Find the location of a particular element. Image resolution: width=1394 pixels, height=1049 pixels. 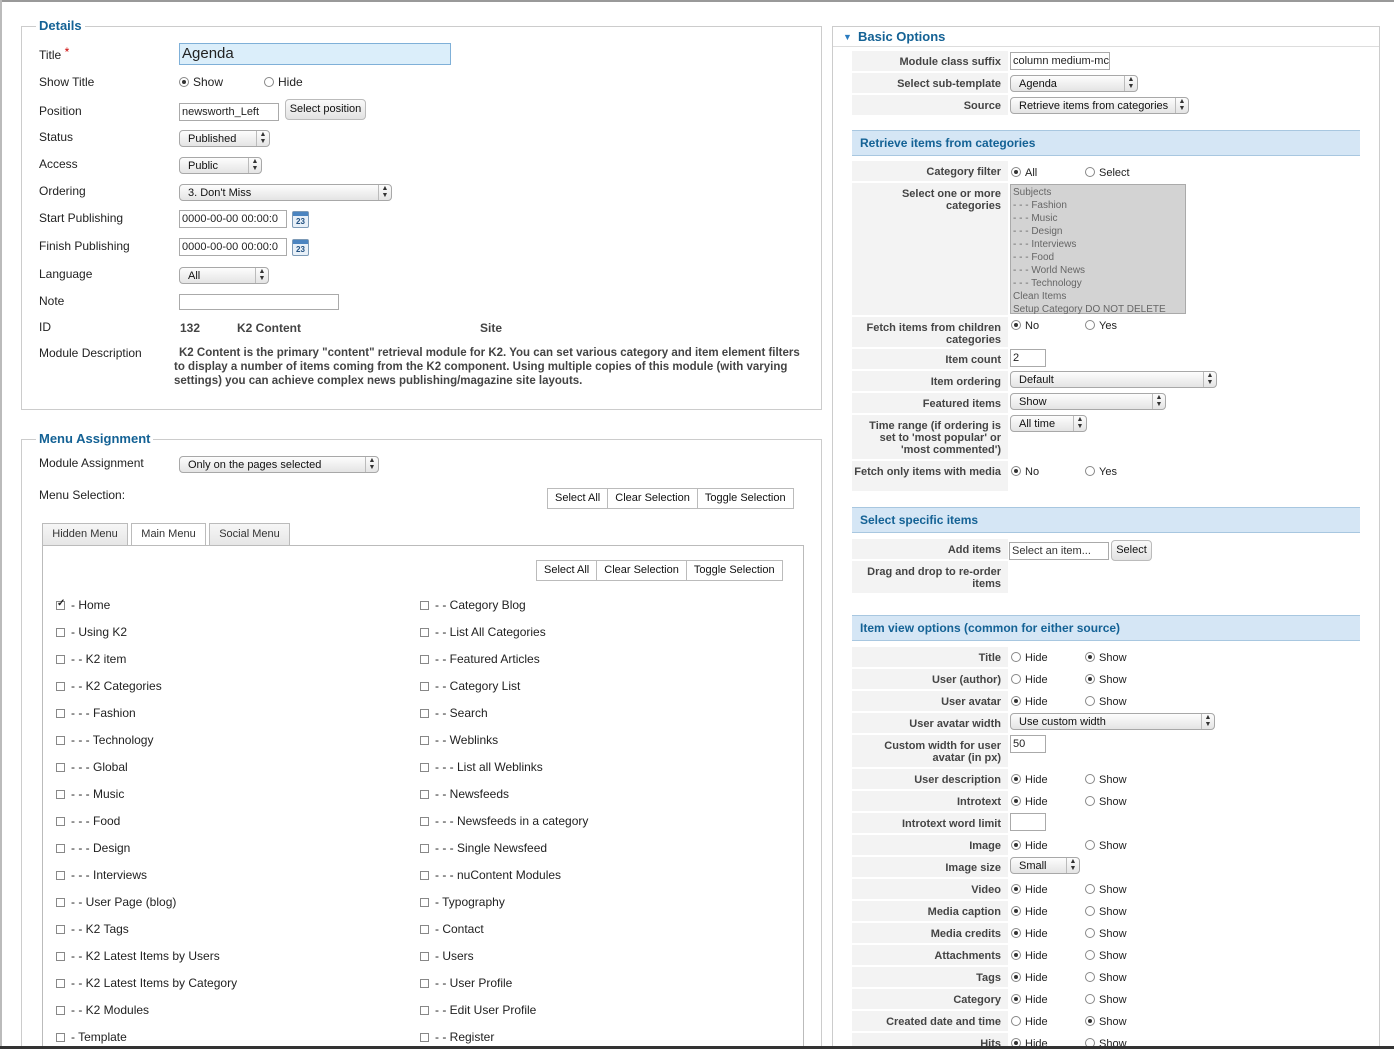

position-input: newsworth_Left is located at coordinates (229, 112).